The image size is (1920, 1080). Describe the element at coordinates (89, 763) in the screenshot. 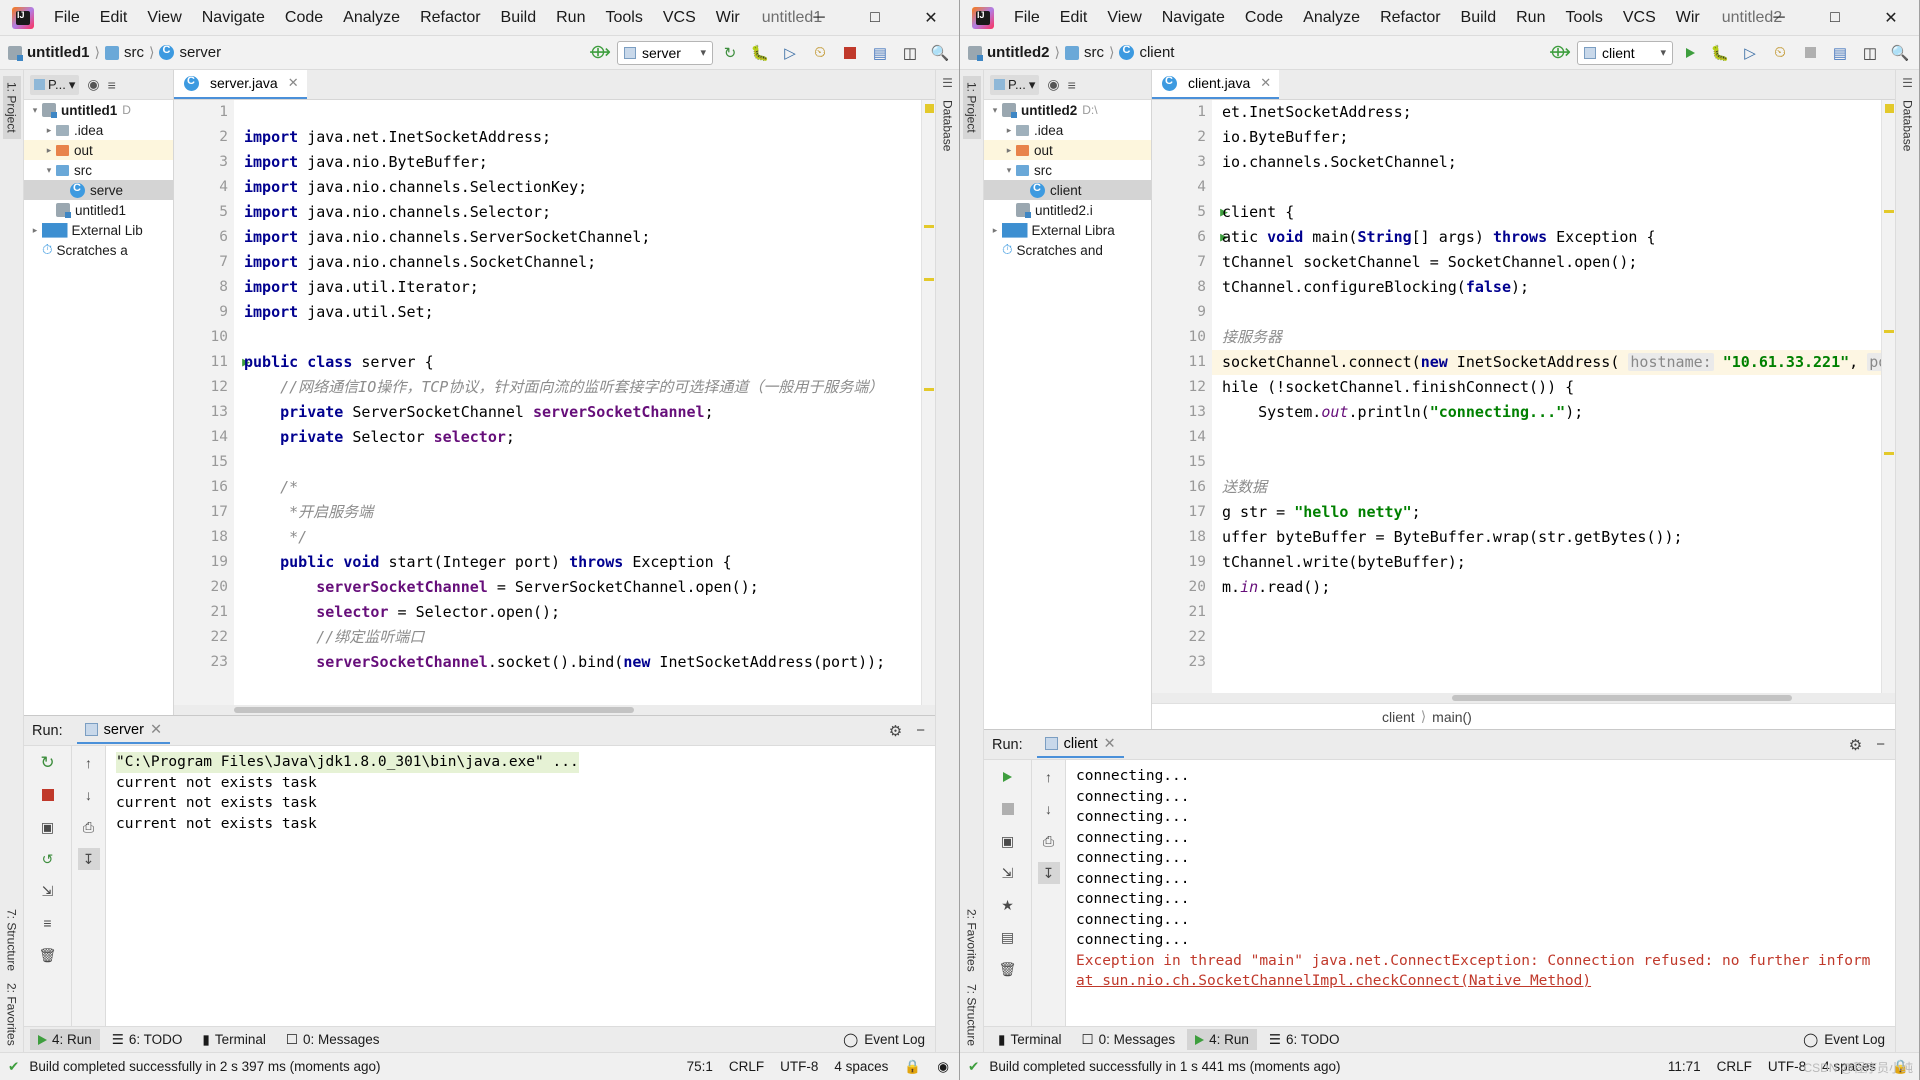

I see `scroll-up-icon: ↑` at that location.